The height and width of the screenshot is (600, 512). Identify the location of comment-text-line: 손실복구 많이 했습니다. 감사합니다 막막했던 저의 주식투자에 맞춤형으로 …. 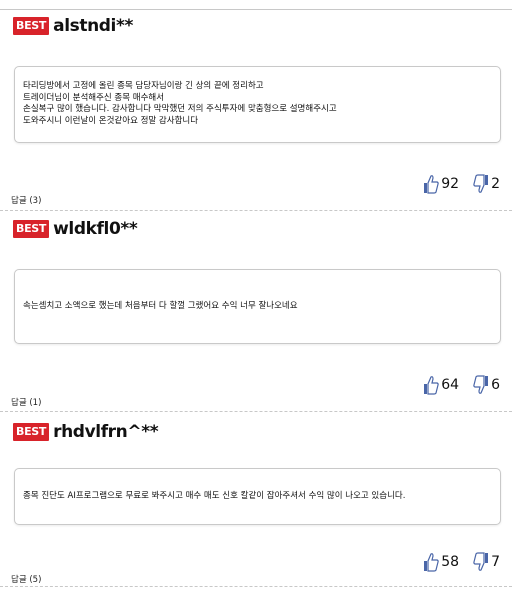
(180, 109).